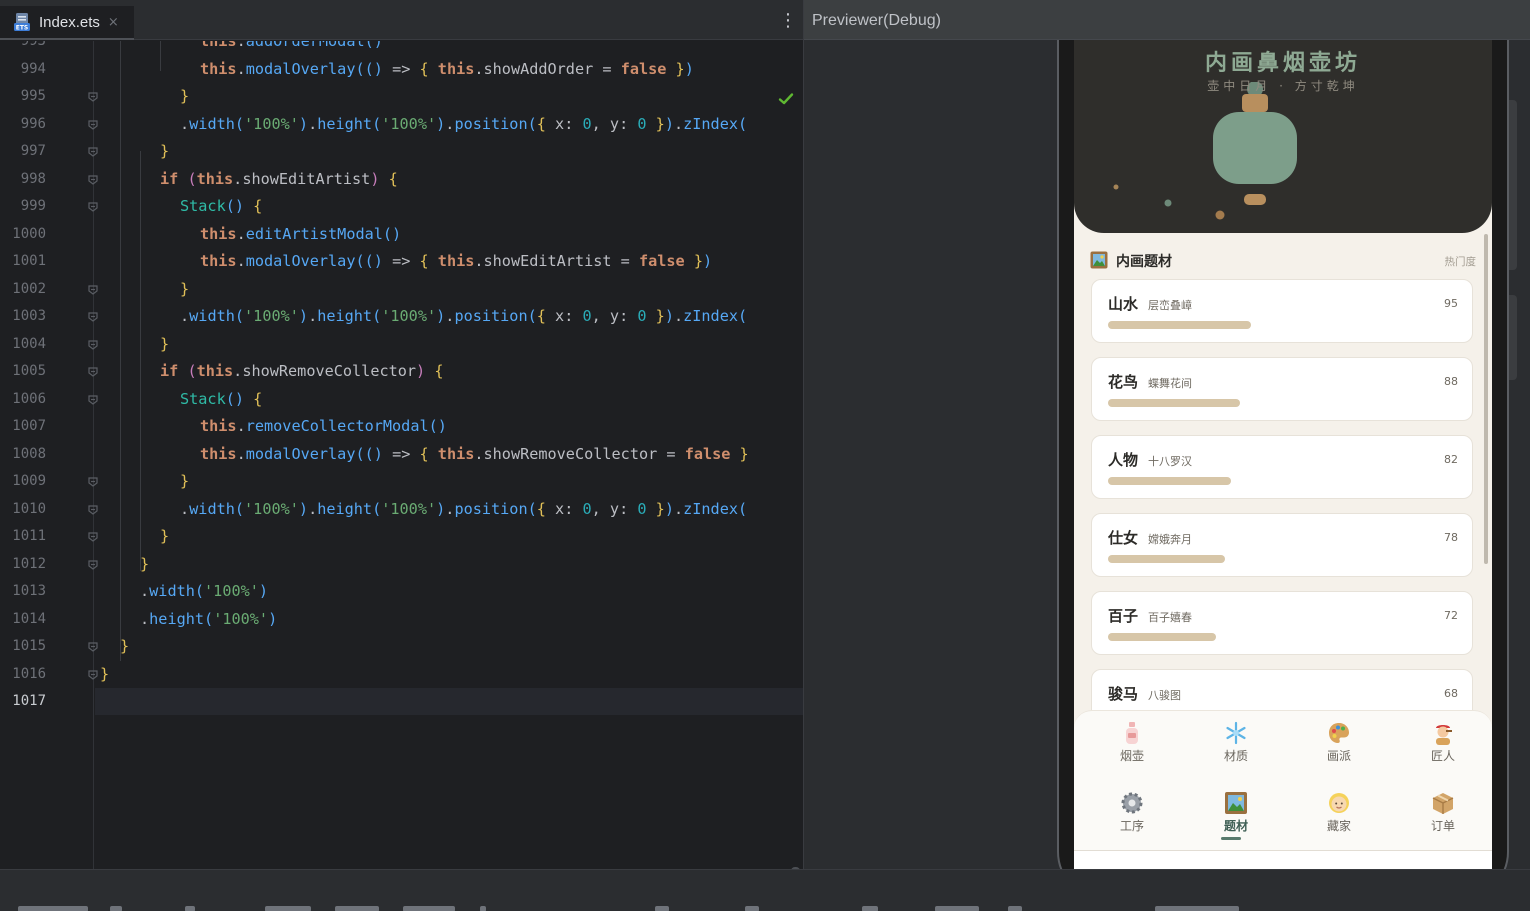  Describe the element at coordinates (1231, 838) in the screenshot. I see `active-tab-indicator` at that location.